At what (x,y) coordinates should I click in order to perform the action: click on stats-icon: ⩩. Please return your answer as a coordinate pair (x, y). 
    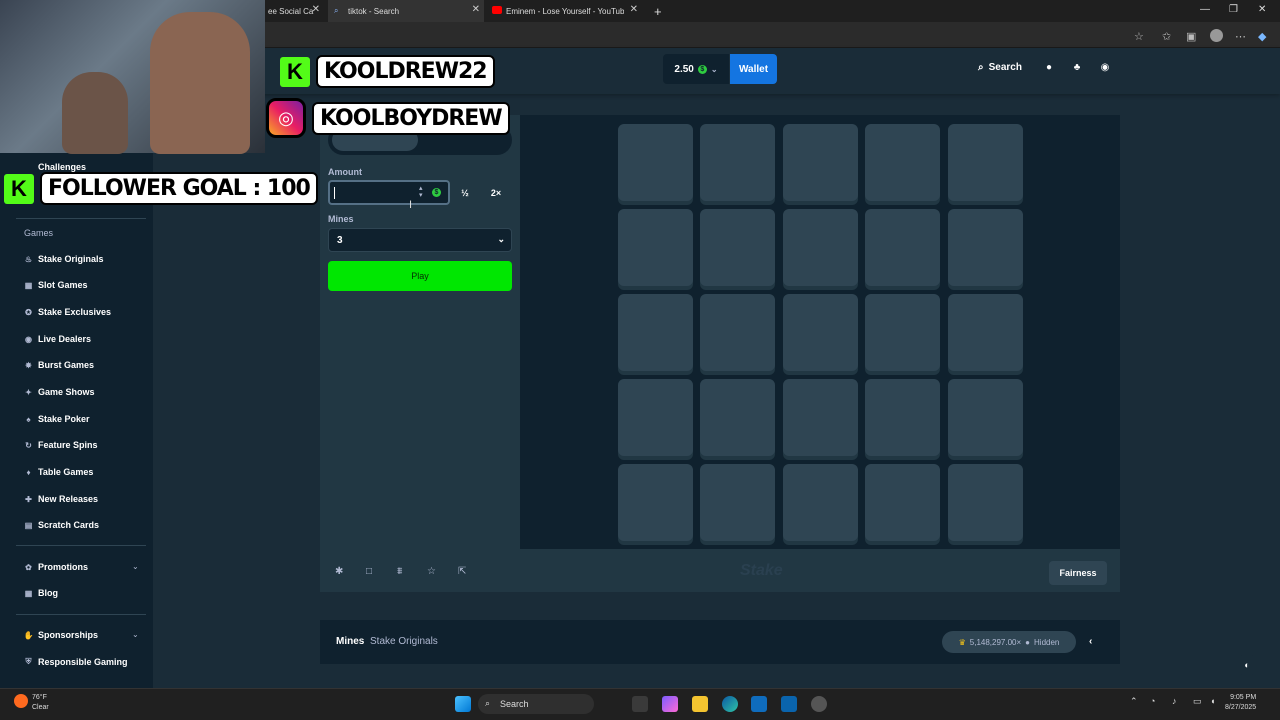
    Looking at the image, I should click on (399, 571).